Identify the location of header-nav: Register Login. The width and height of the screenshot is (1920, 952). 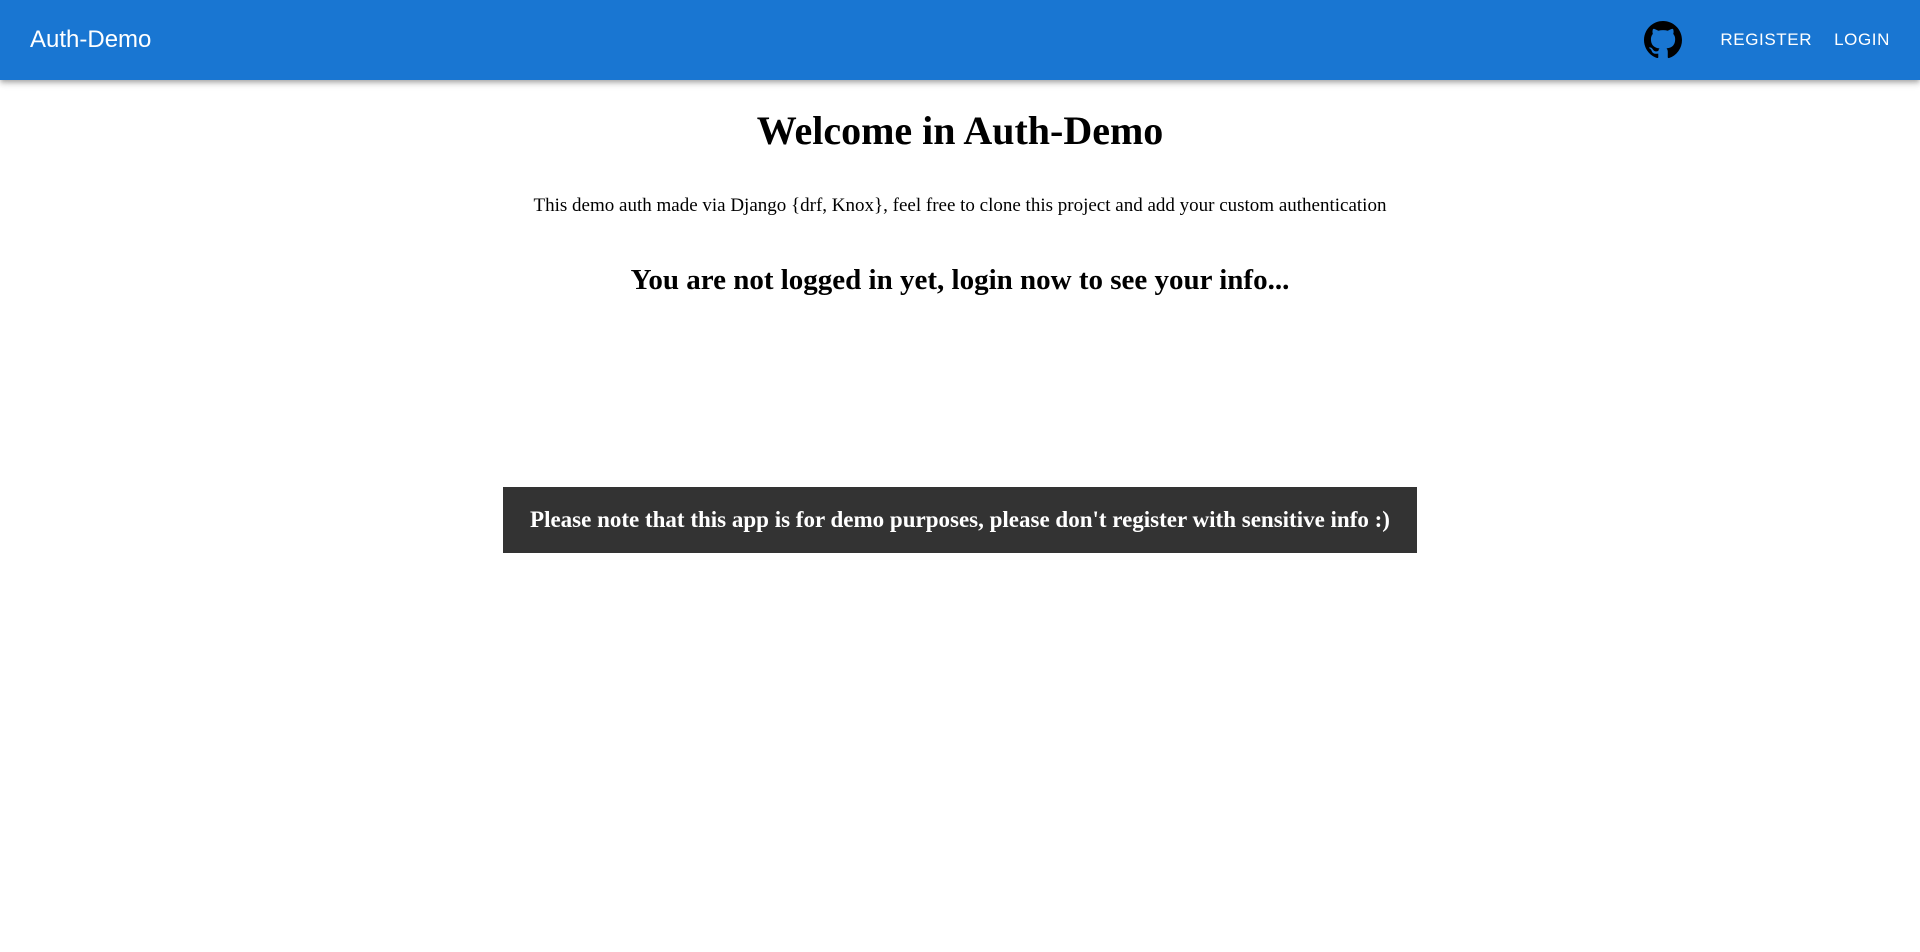
(1781, 40).